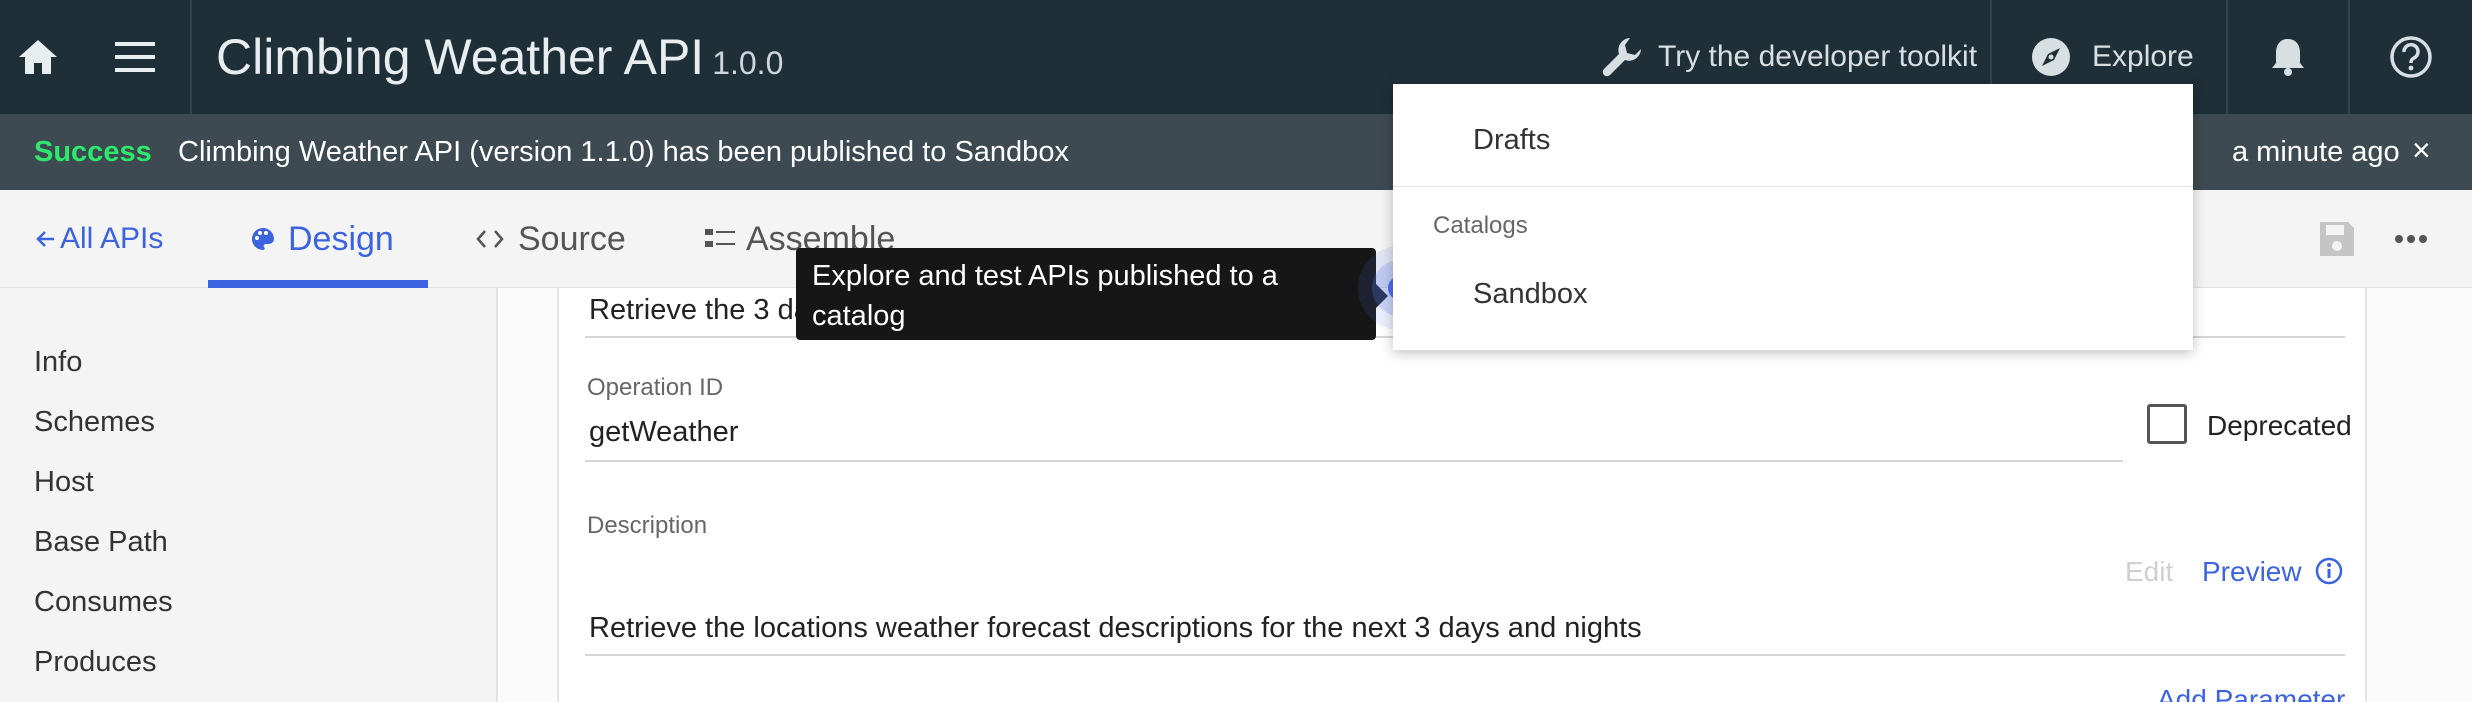 The width and height of the screenshot is (2472, 702). What do you see at coordinates (647, 525) in the screenshot?
I see `description-label: Description` at bounding box center [647, 525].